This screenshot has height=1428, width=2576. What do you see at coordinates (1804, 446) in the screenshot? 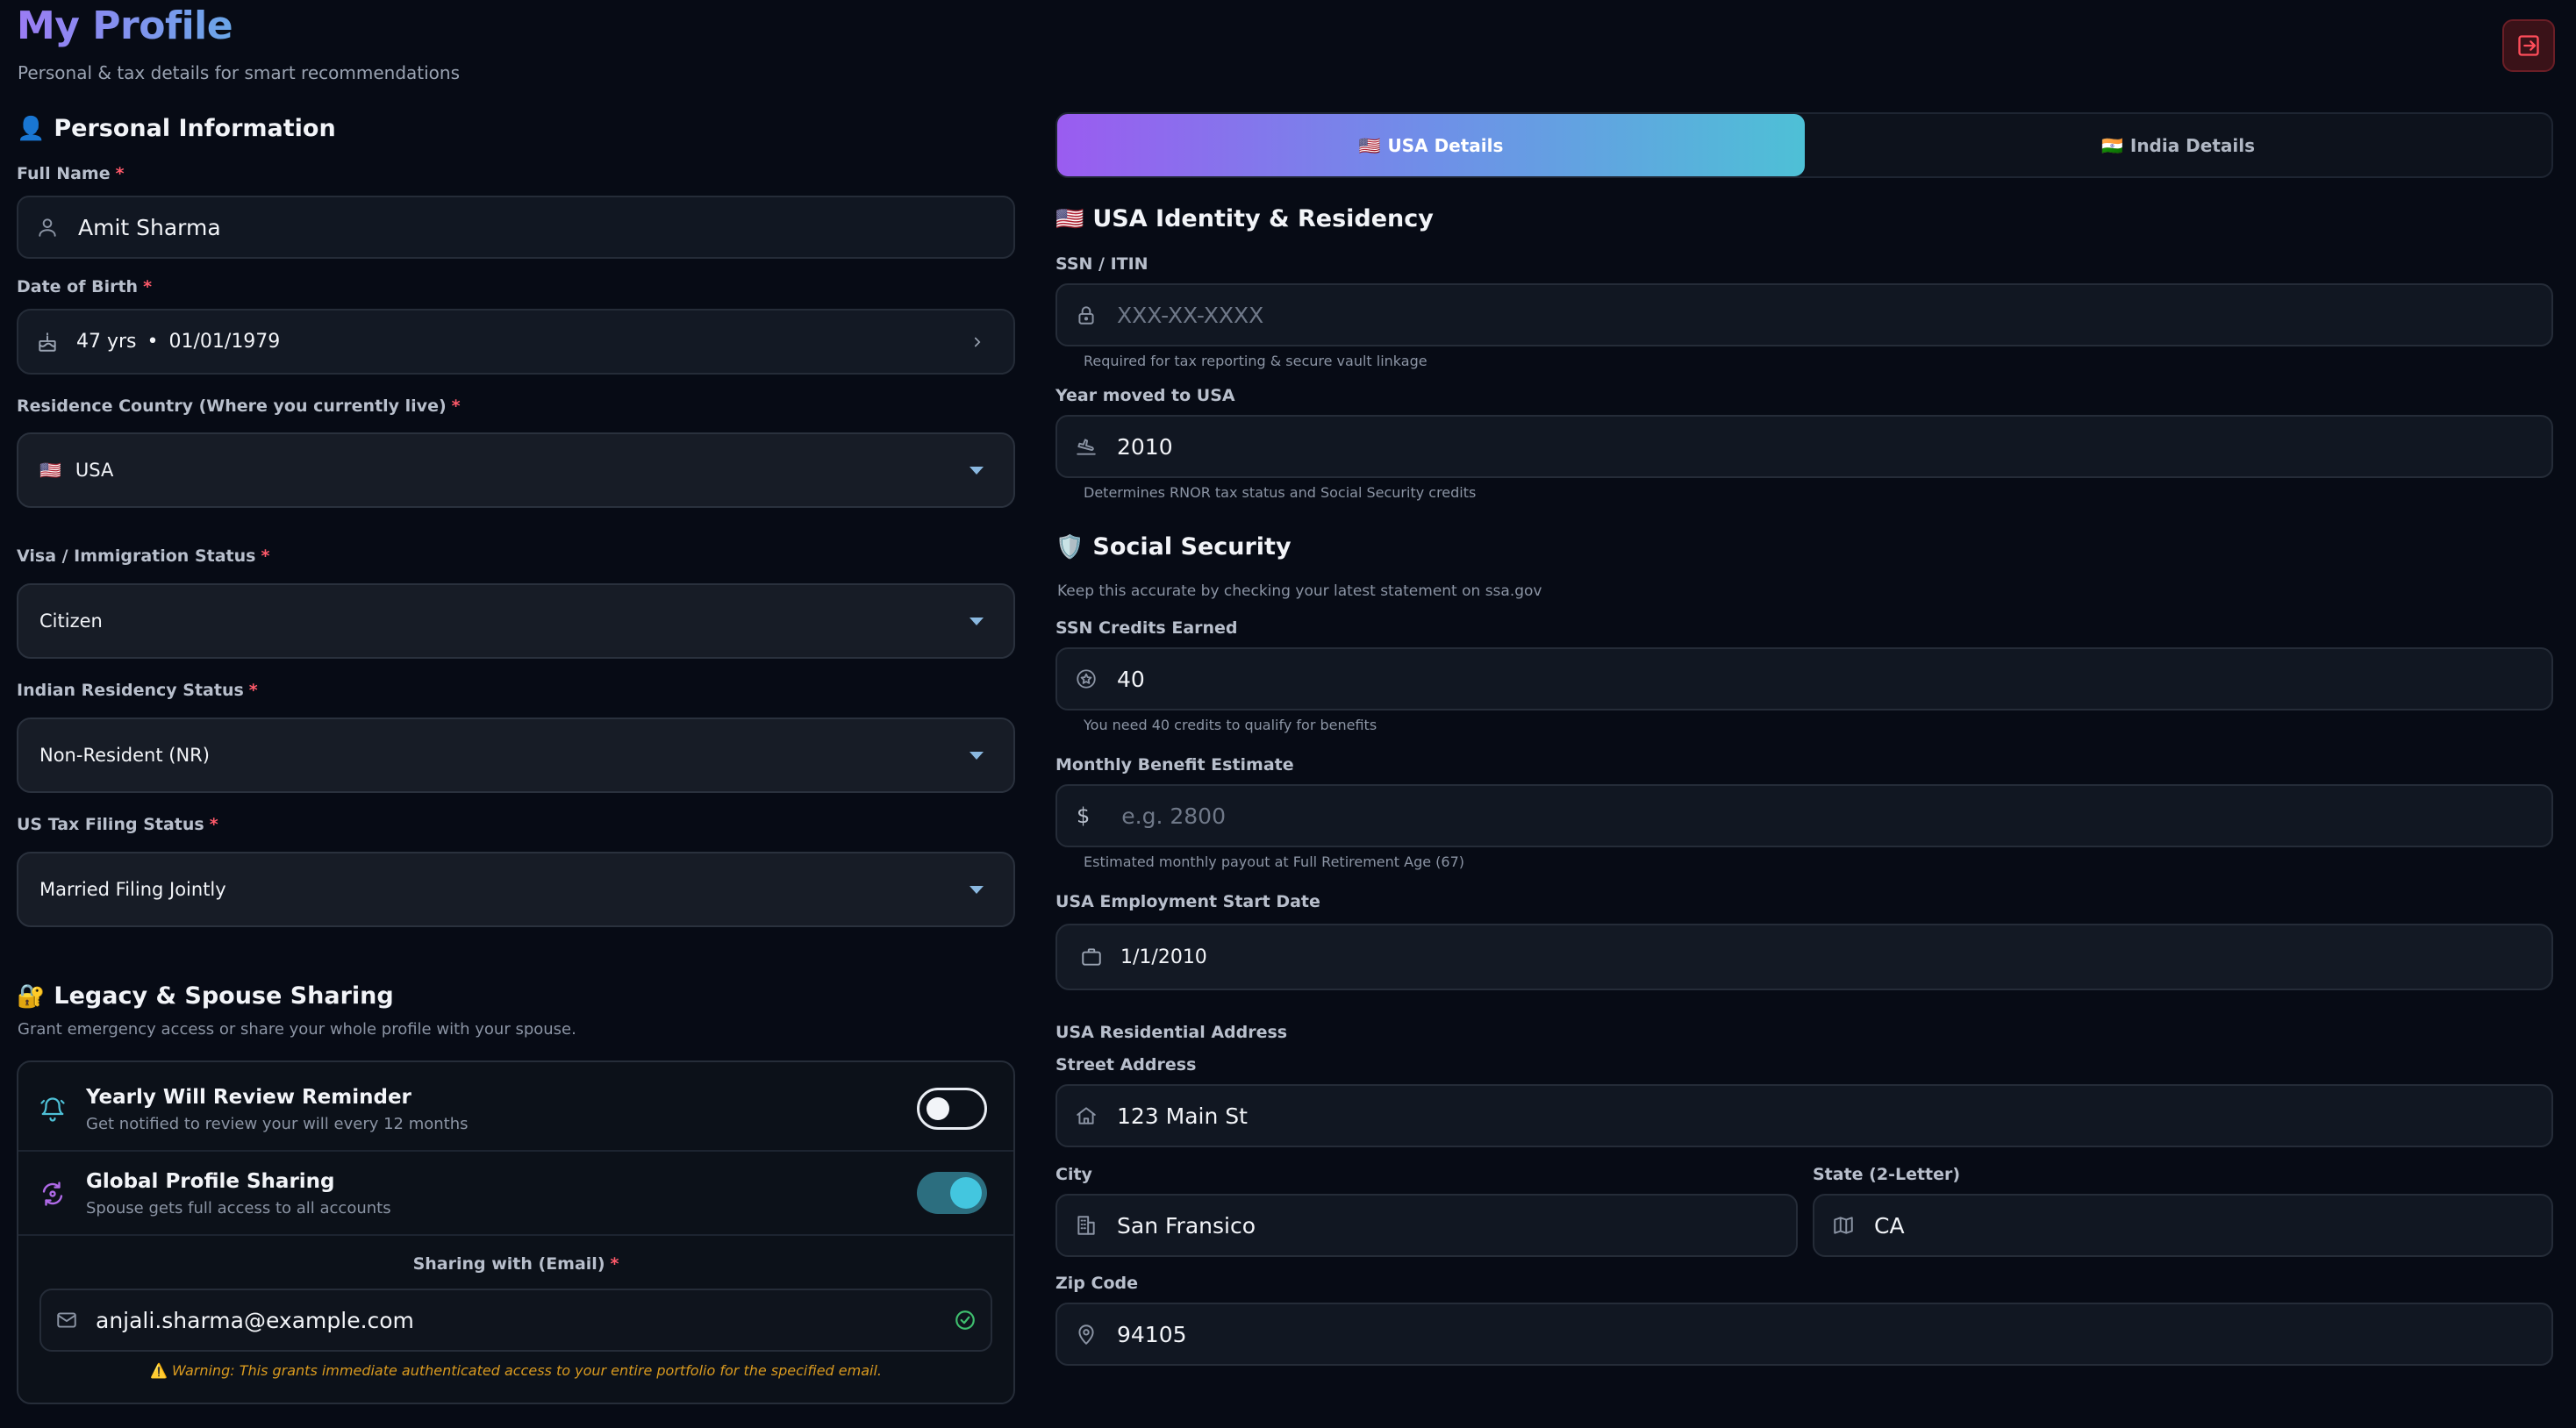
I see `year-moved-input: 2010` at bounding box center [1804, 446].